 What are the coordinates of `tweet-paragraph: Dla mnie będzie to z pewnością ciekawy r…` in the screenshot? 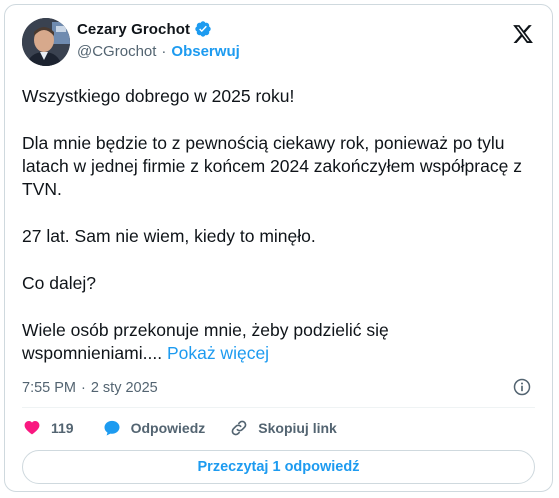 It's located at (272, 166).